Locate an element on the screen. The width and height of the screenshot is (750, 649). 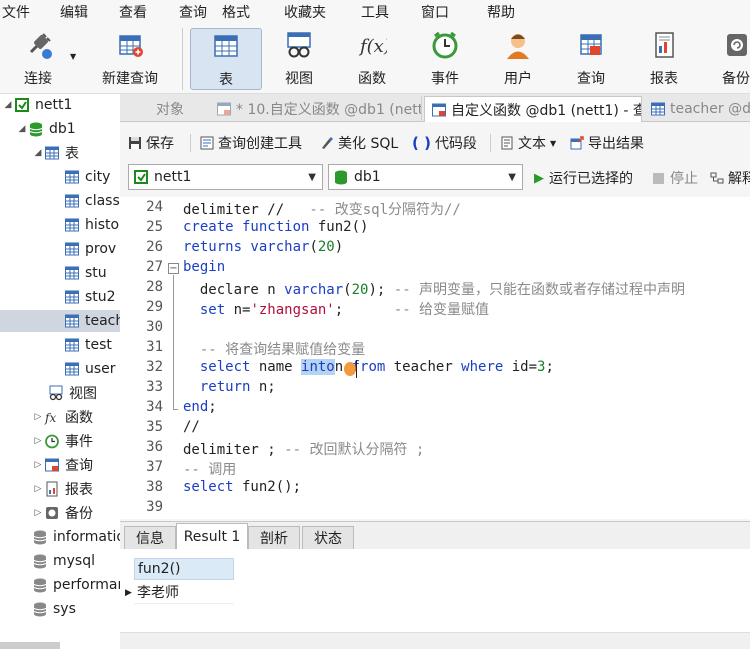
stop-button: 停止 is located at coordinates (675, 178).